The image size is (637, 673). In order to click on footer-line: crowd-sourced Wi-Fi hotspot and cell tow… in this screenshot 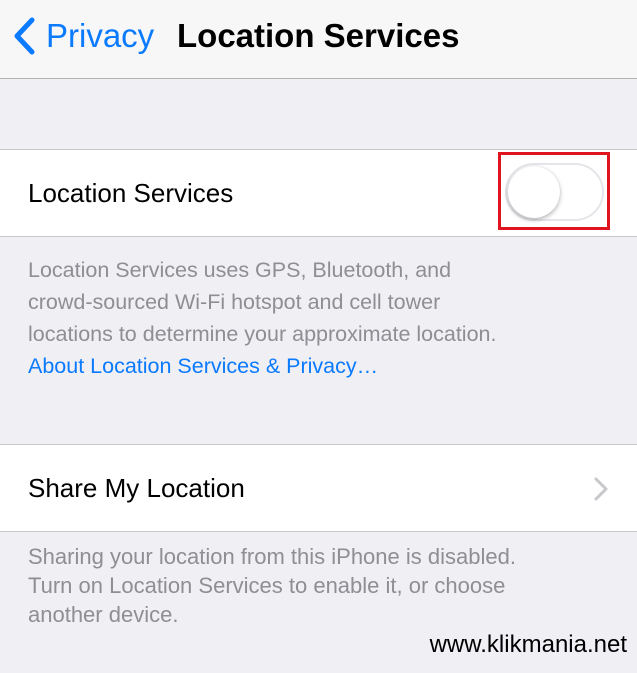, I will do `click(234, 302)`.